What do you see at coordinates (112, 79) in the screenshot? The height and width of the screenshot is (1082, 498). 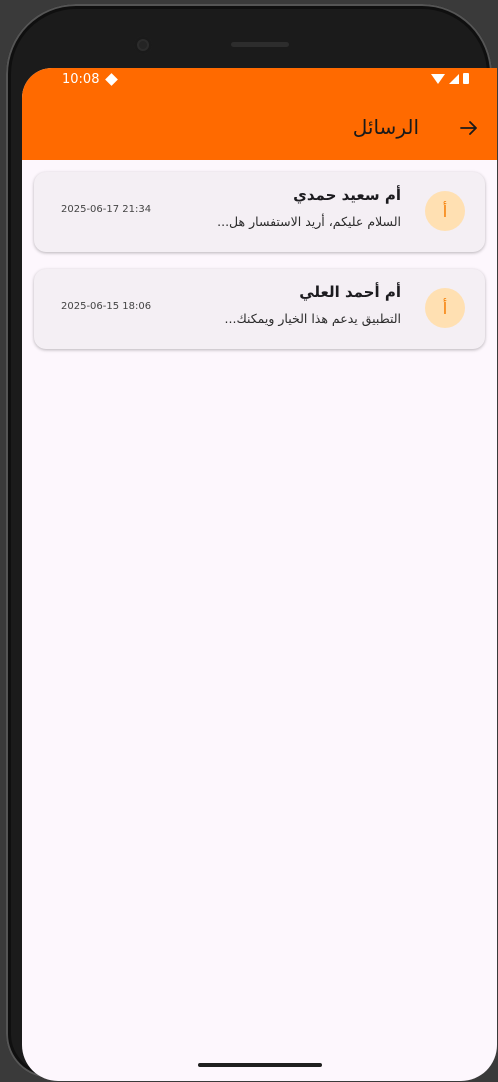 I see `notification-icon` at bounding box center [112, 79].